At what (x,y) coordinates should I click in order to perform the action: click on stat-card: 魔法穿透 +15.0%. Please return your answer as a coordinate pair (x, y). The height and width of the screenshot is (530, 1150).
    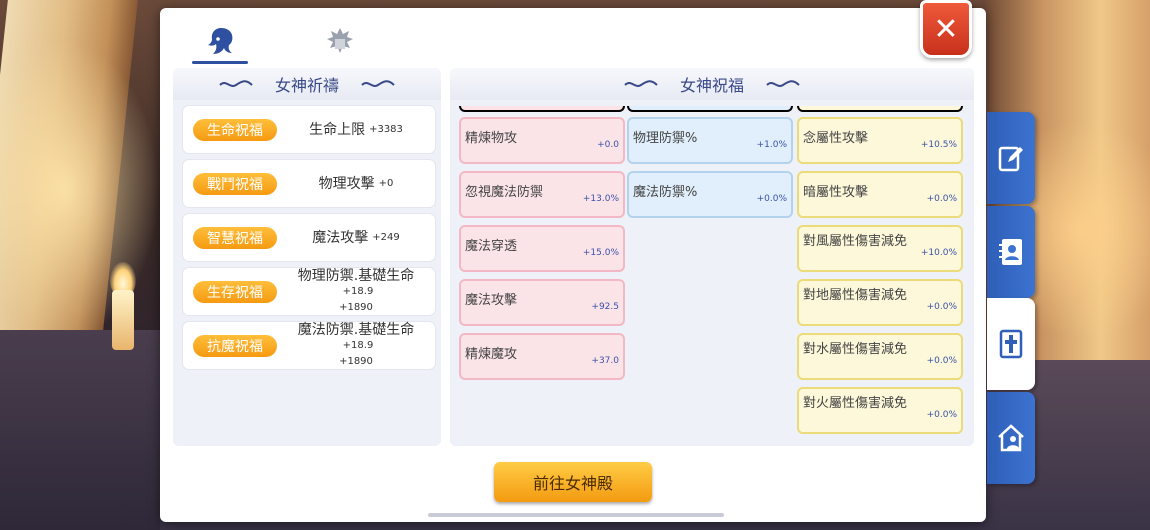
    Looking at the image, I should click on (542, 248).